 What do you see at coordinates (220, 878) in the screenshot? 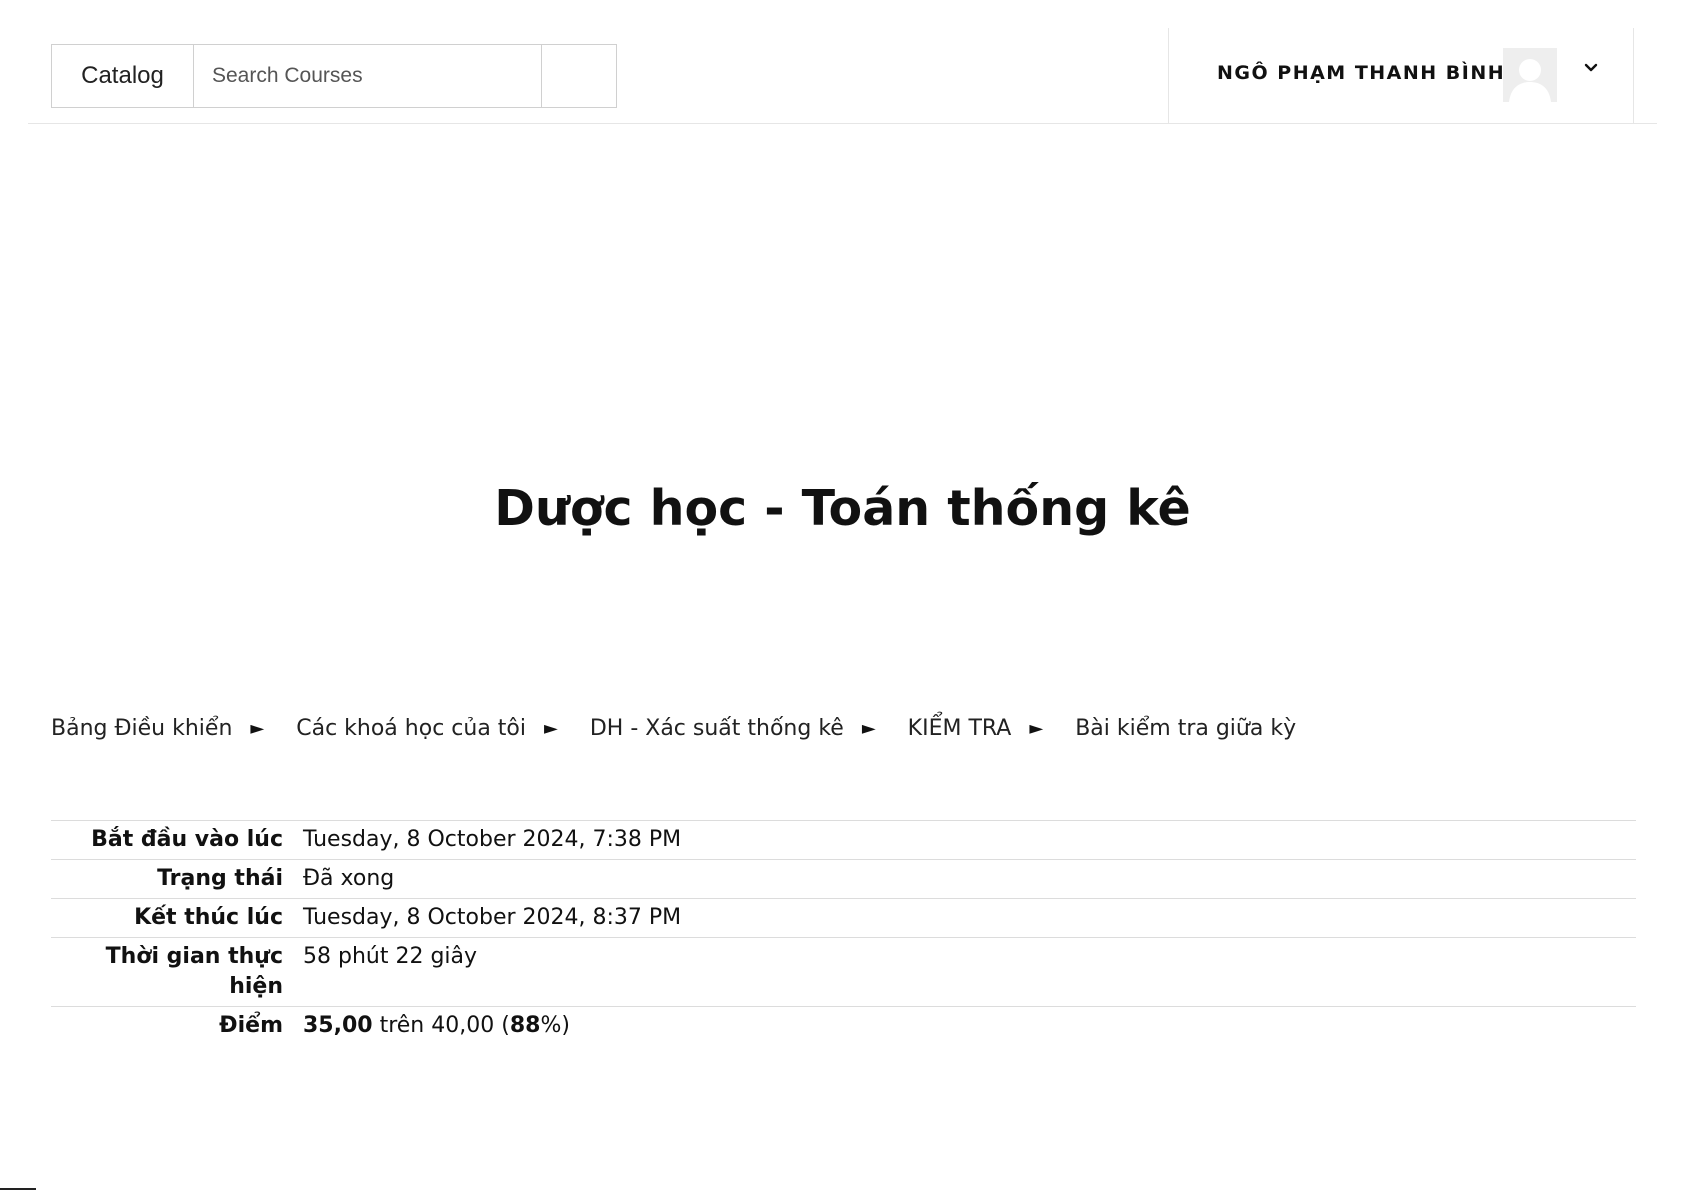
I see `state-label: Trạng thái` at bounding box center [220, 878].